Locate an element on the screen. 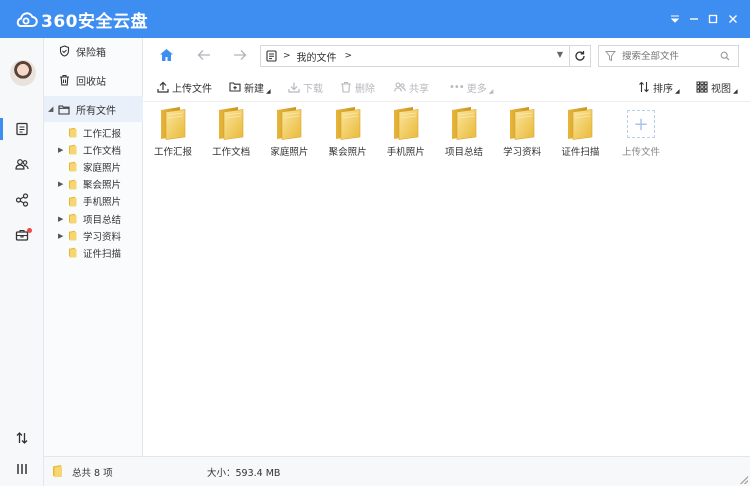 The width and height of the screenshot is (750, 486). folder-name: 工作汇报 is located at coordinates (172, 152).